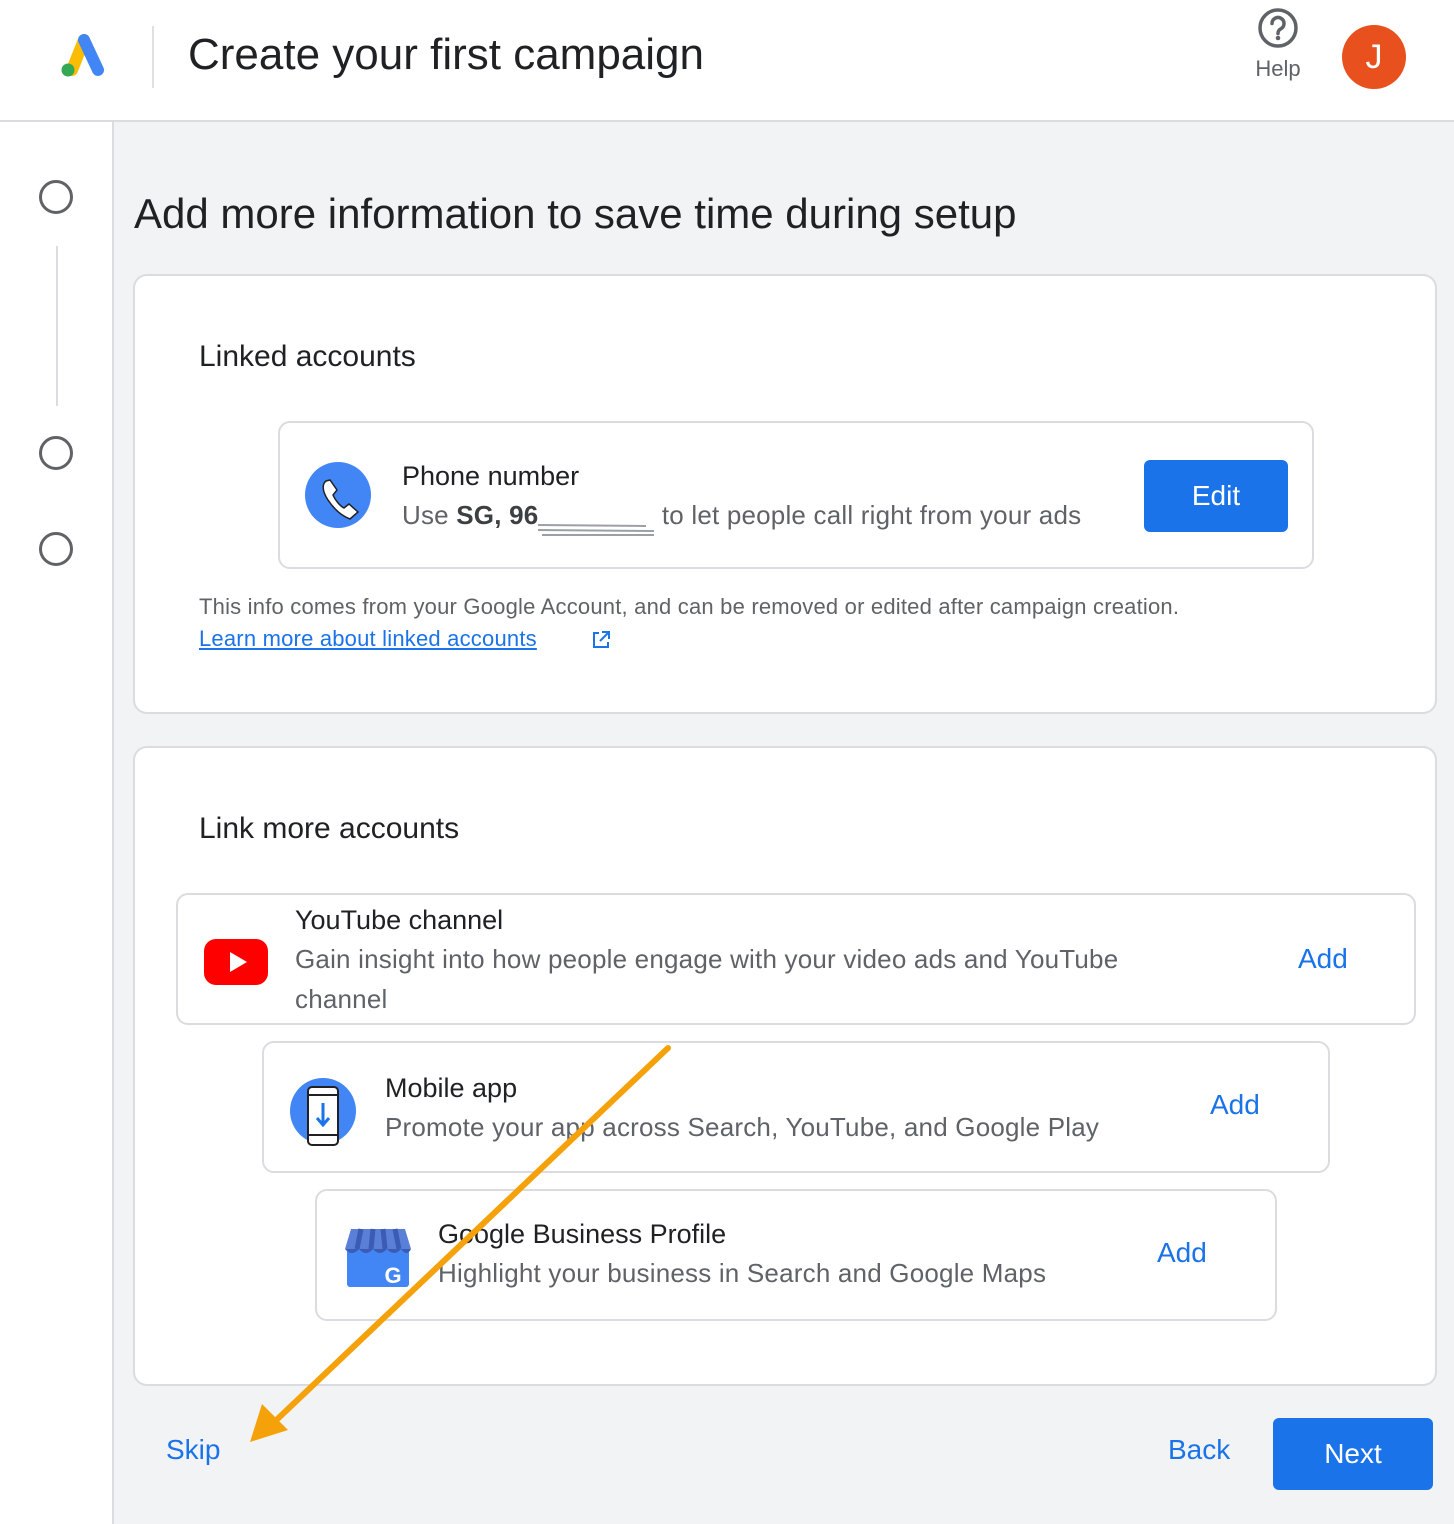 This screenshot has height=1524, width=1454. Describe the element at coordinates (153, 57) in the screenshot. I see `header-divider` at that location.